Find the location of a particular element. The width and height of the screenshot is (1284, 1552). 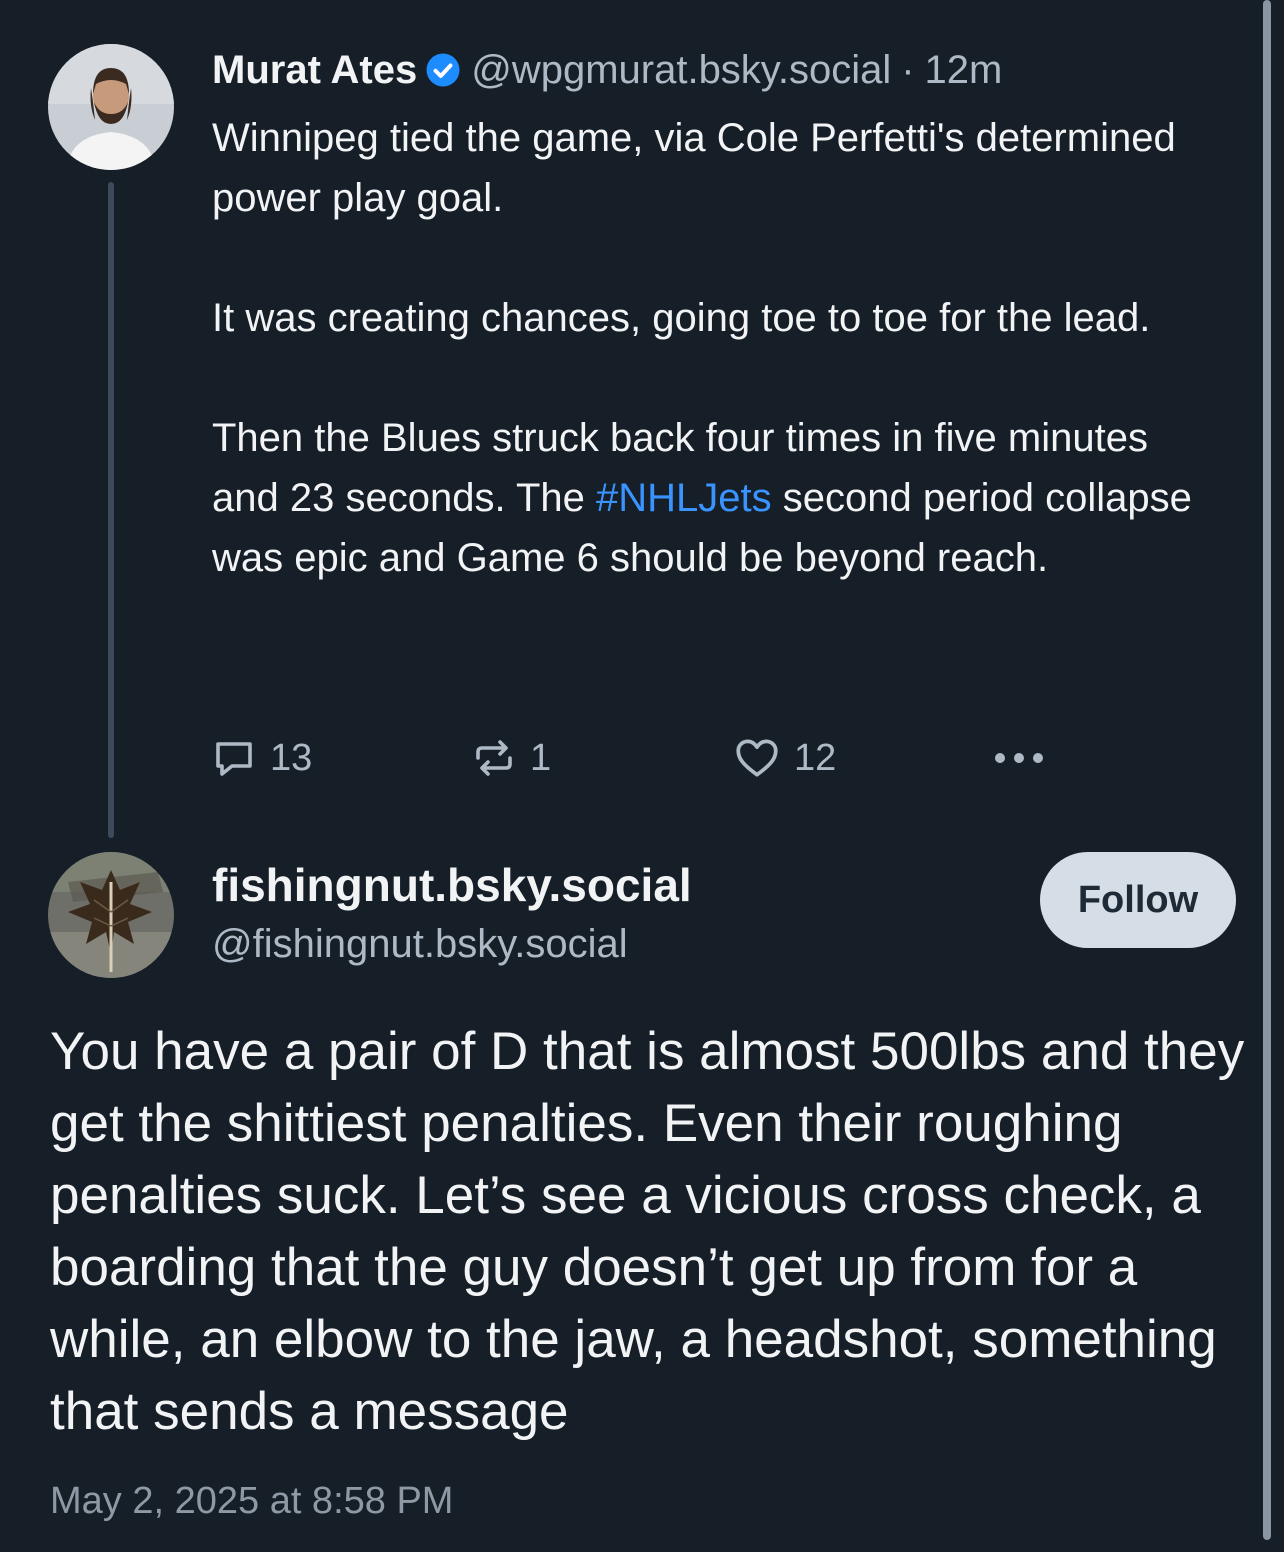

repost-icon is located at coordinates (494, 758).